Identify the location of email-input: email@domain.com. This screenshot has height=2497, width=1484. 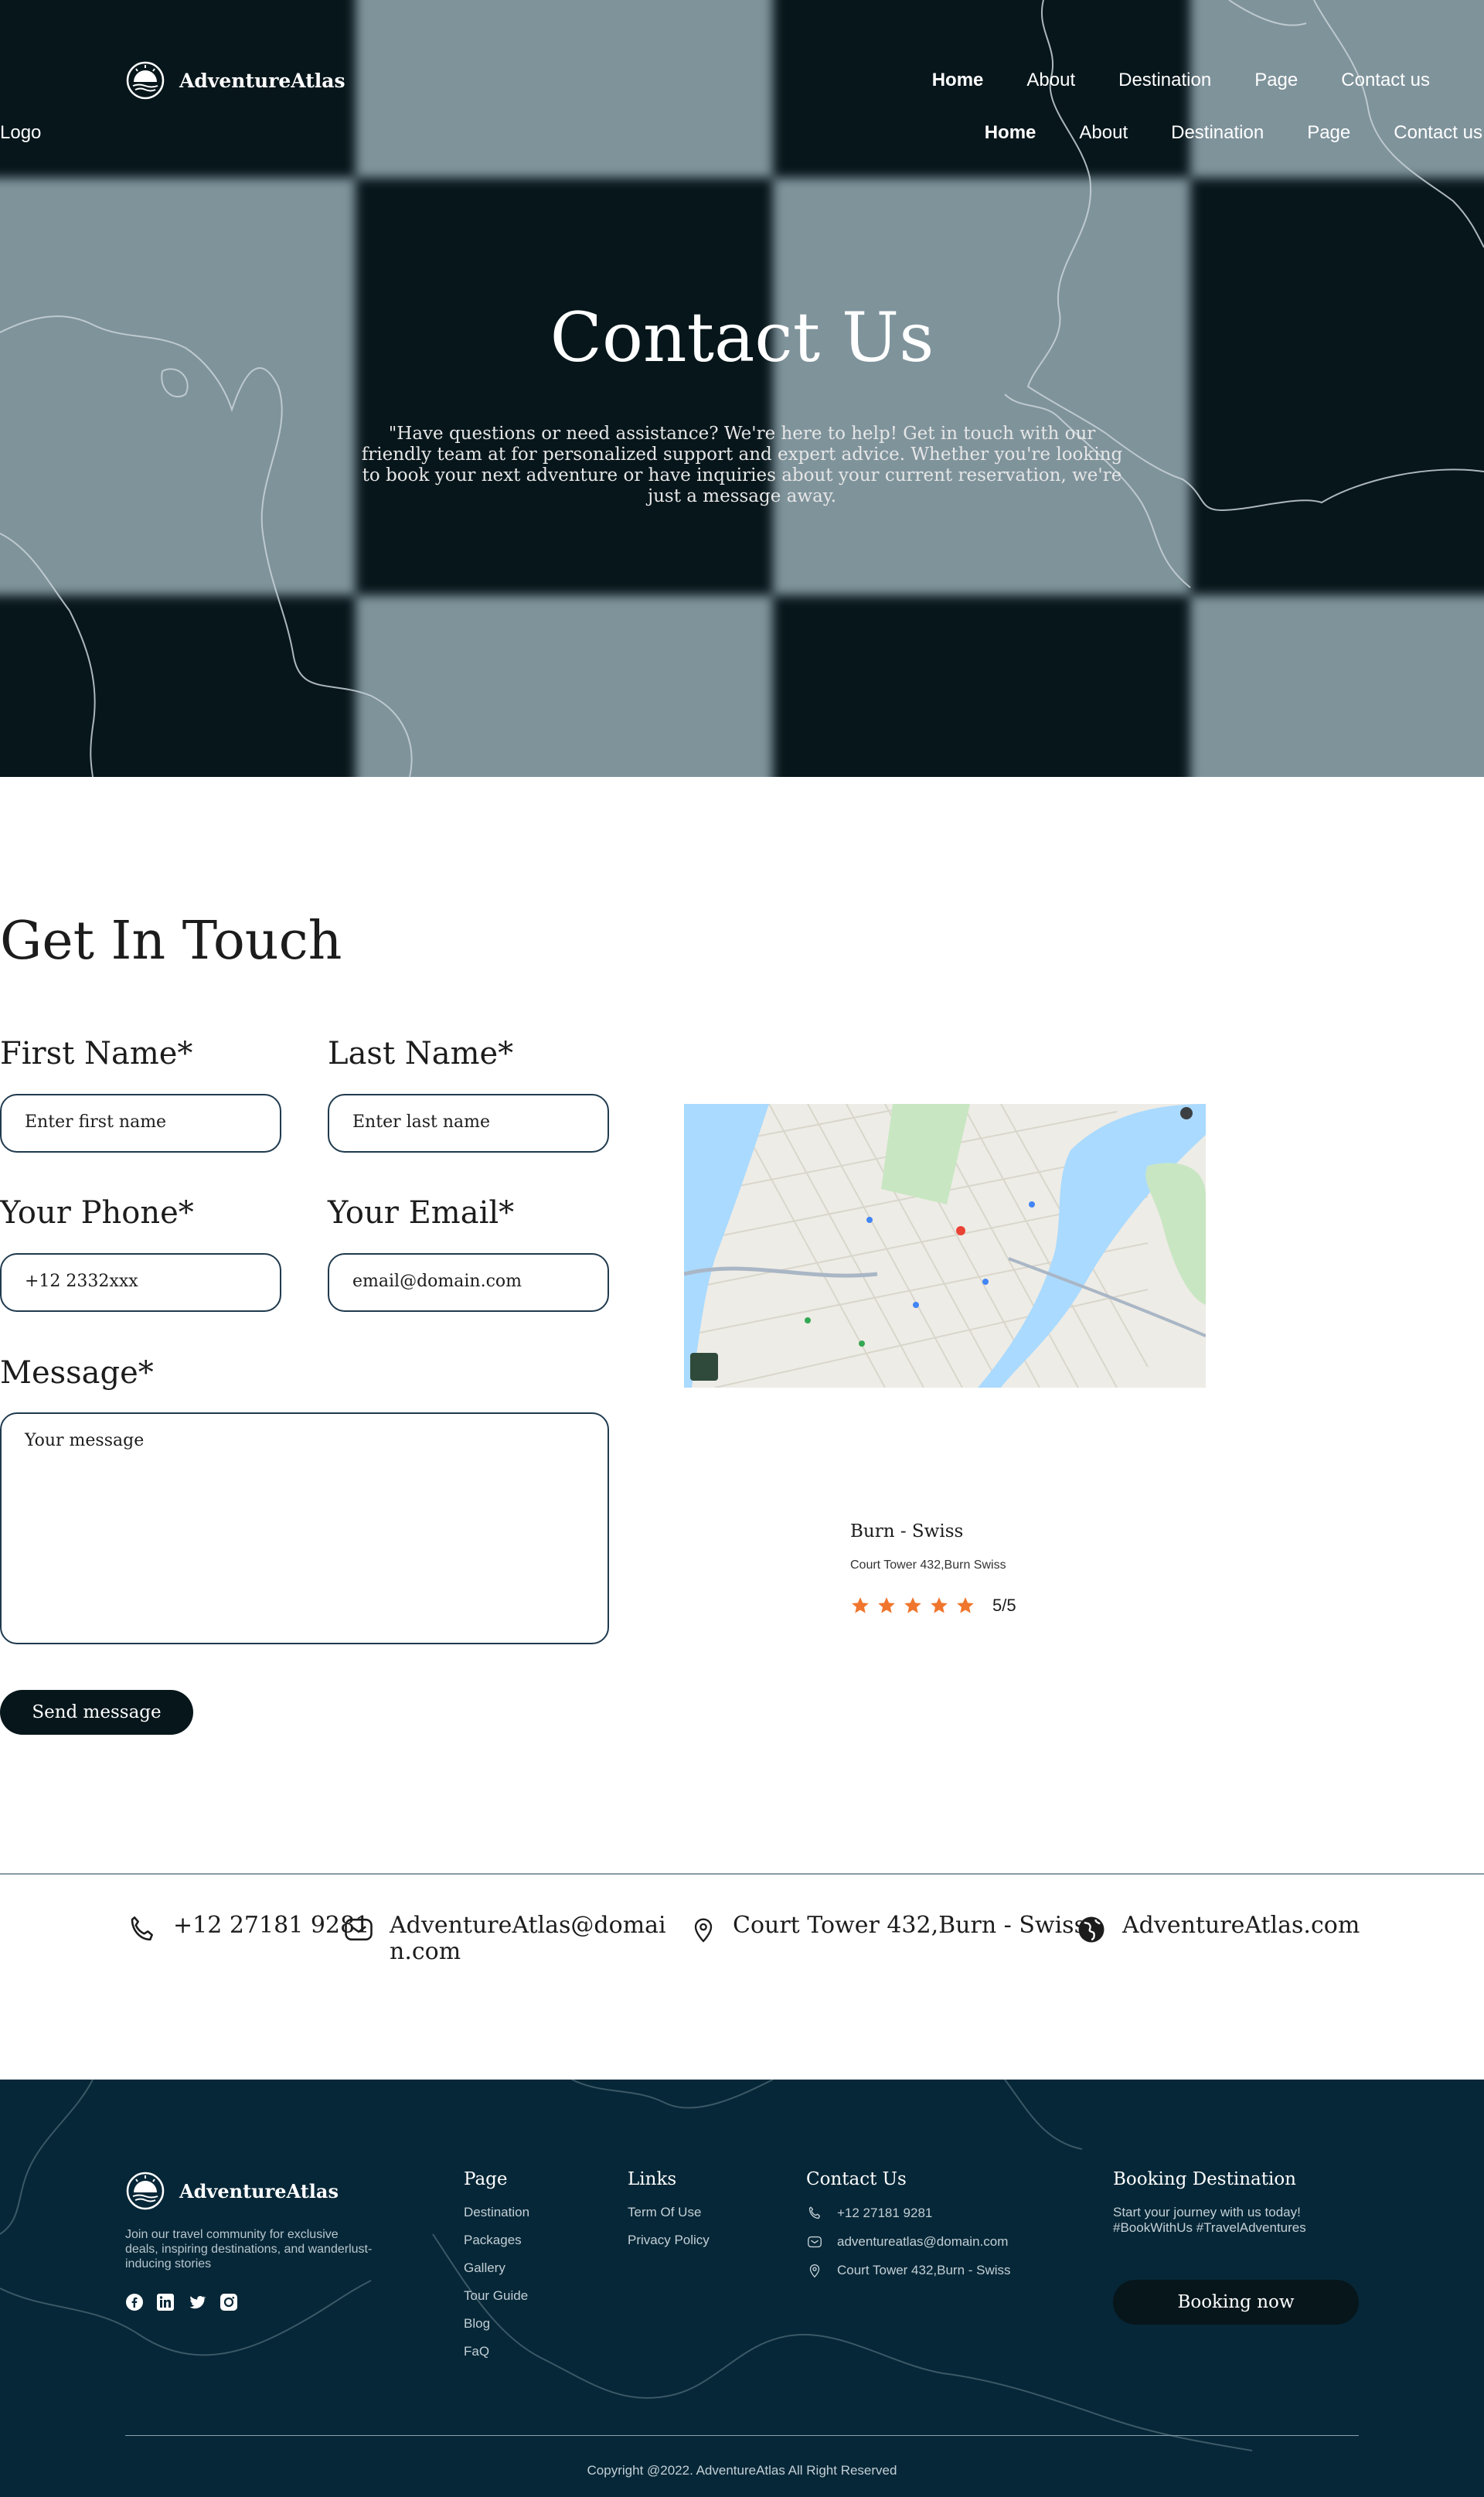
(468, 1282).